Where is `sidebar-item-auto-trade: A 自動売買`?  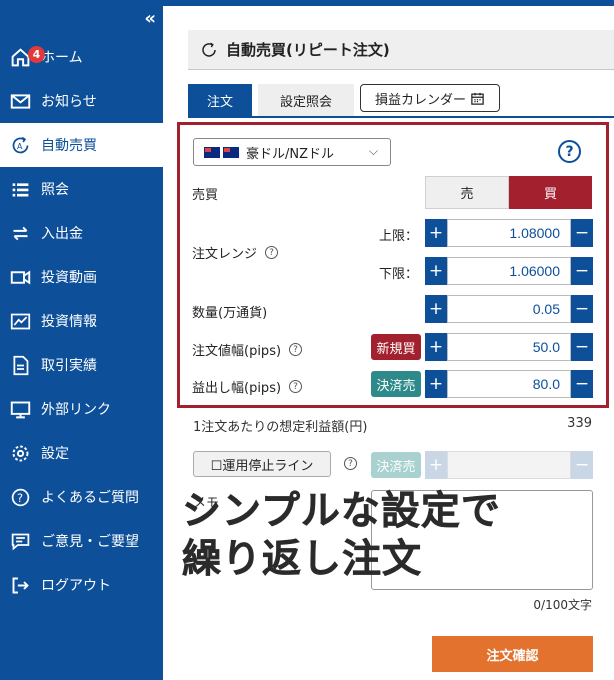 sidebar-item-auto-trade: A 自動売買 is located at coordinates (81, 145).